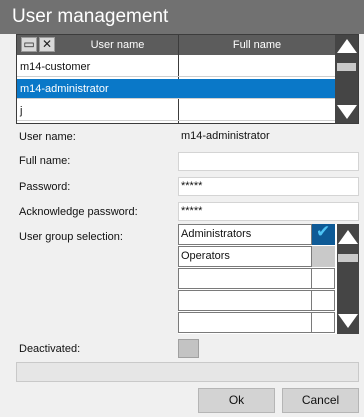  Describe the element at coordinates (187, 372) in the screenshot. I see `status-bar` at that location.